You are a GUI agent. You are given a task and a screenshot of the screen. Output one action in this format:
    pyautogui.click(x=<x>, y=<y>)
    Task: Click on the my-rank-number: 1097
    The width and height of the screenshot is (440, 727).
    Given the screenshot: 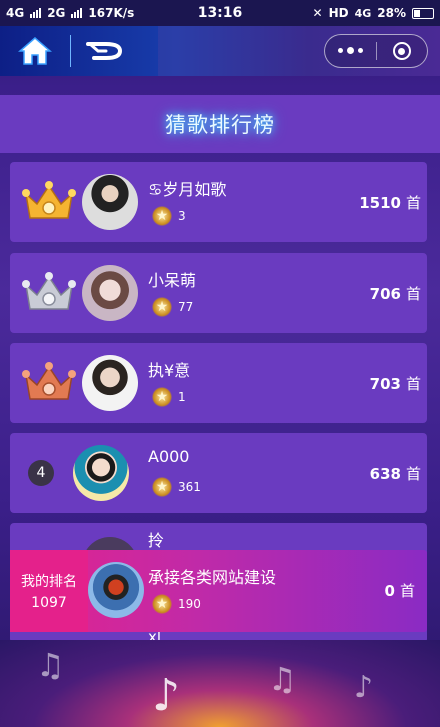 What is the action you would take?
    pyautogui.click(x=49, y=603)
    